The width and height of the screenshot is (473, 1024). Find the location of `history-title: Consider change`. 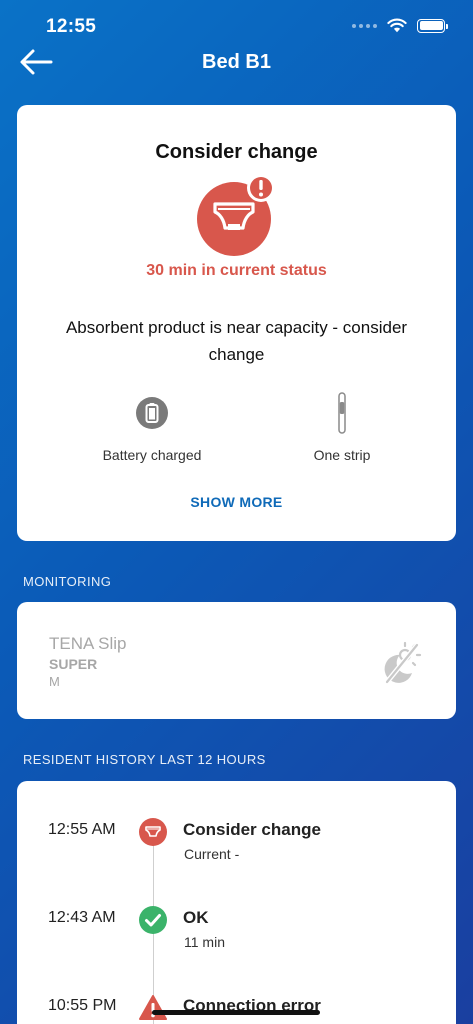

history-title: Consider change is located at coordinates (252, 829).